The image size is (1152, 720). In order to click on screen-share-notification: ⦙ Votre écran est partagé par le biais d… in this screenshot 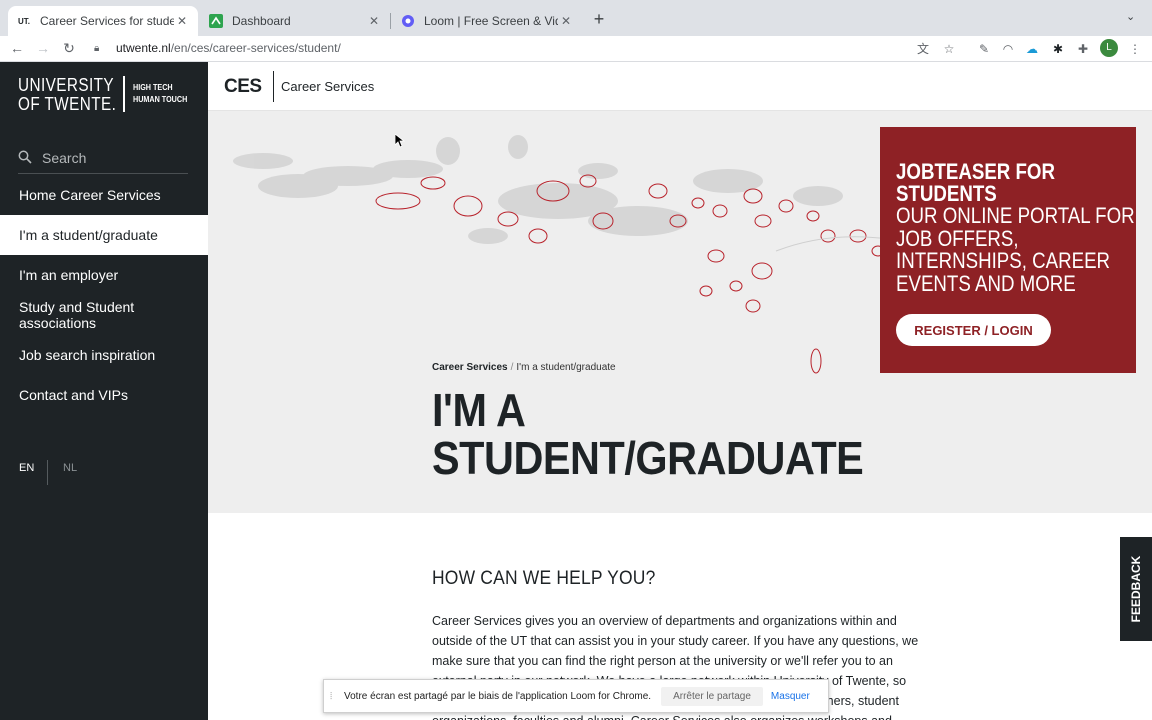, I will do `click(576, 696)`.